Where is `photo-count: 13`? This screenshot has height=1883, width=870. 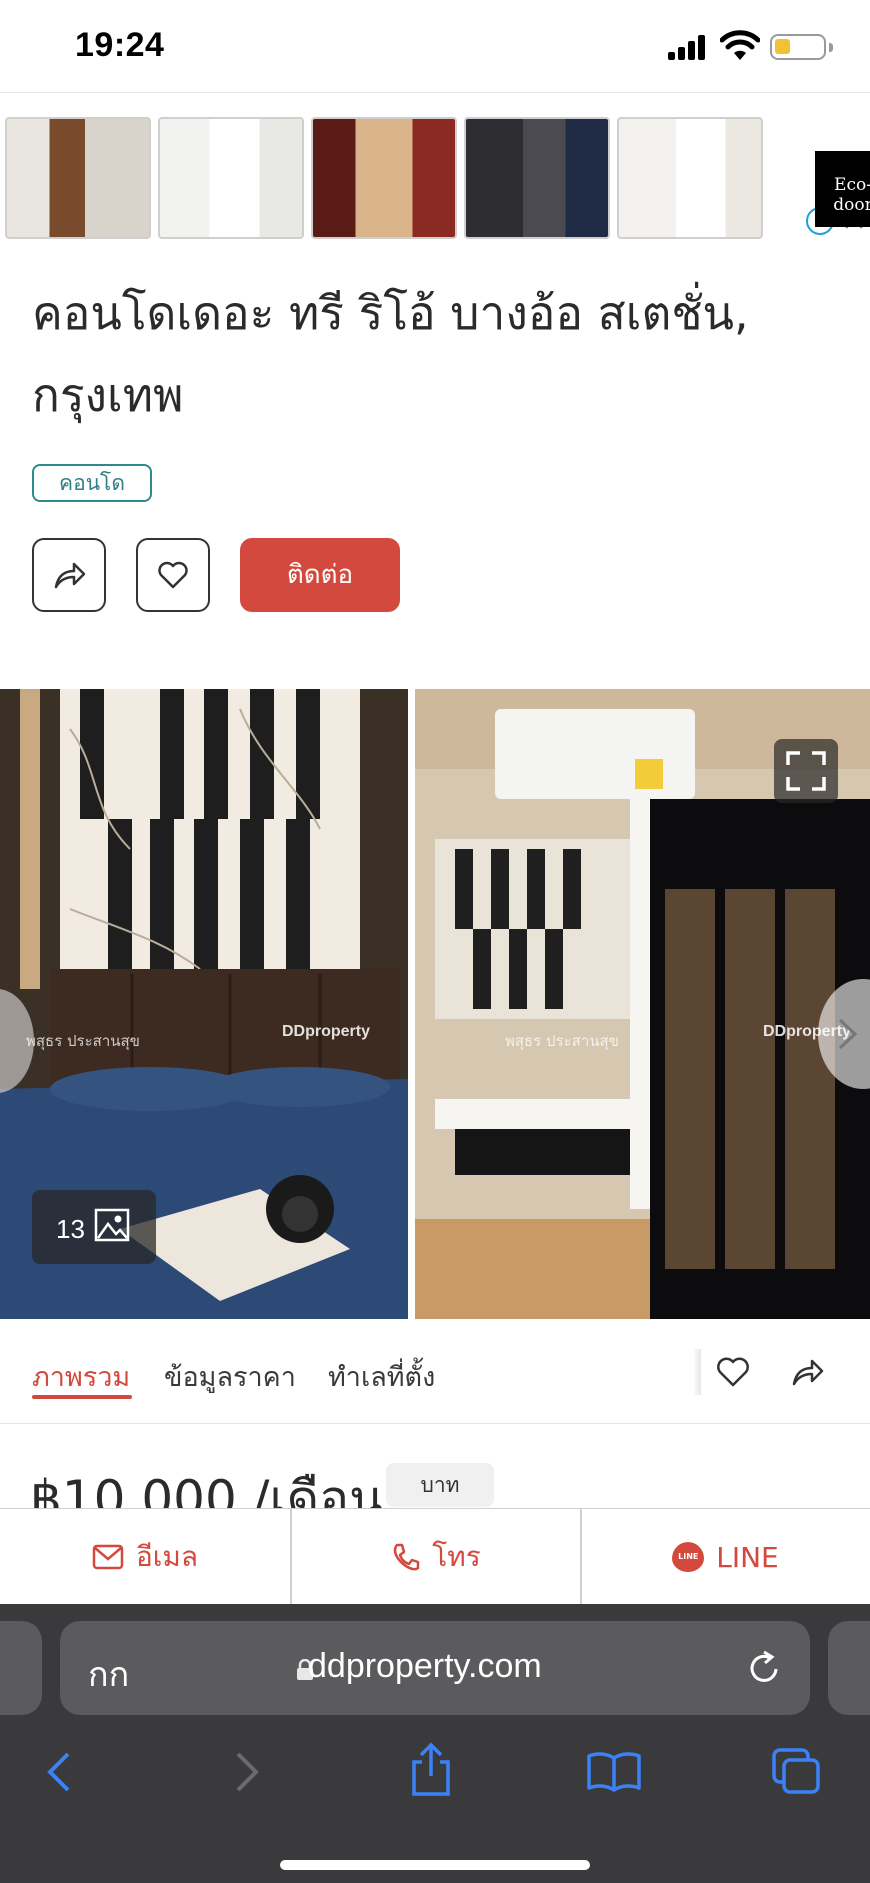 photo-count: 13 is located at coordinates (70, 1229).